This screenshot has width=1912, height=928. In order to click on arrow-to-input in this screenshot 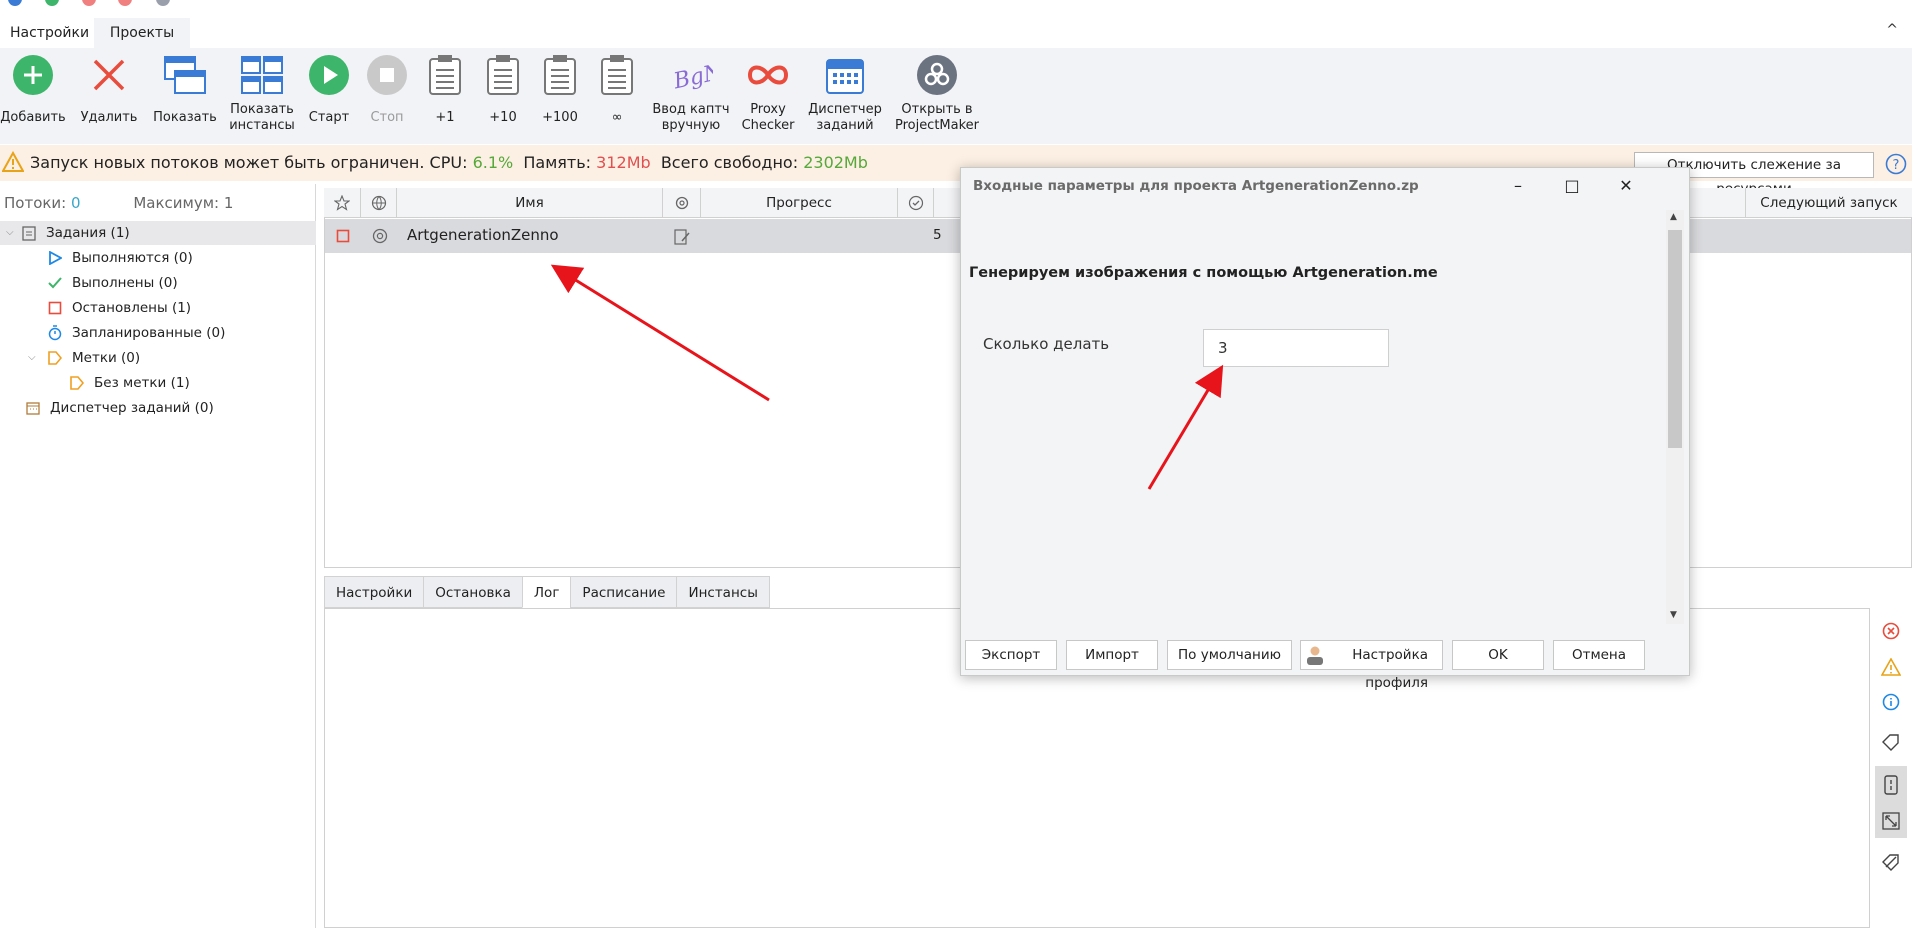, I will do `click(1185, 427)`.